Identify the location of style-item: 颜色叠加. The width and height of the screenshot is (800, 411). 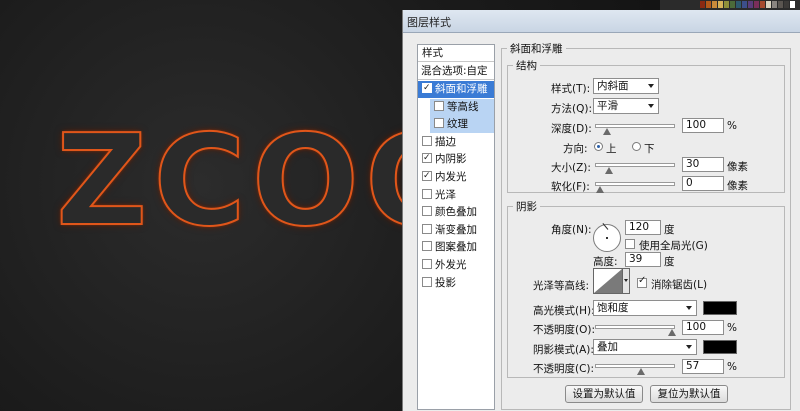
(456, 212).